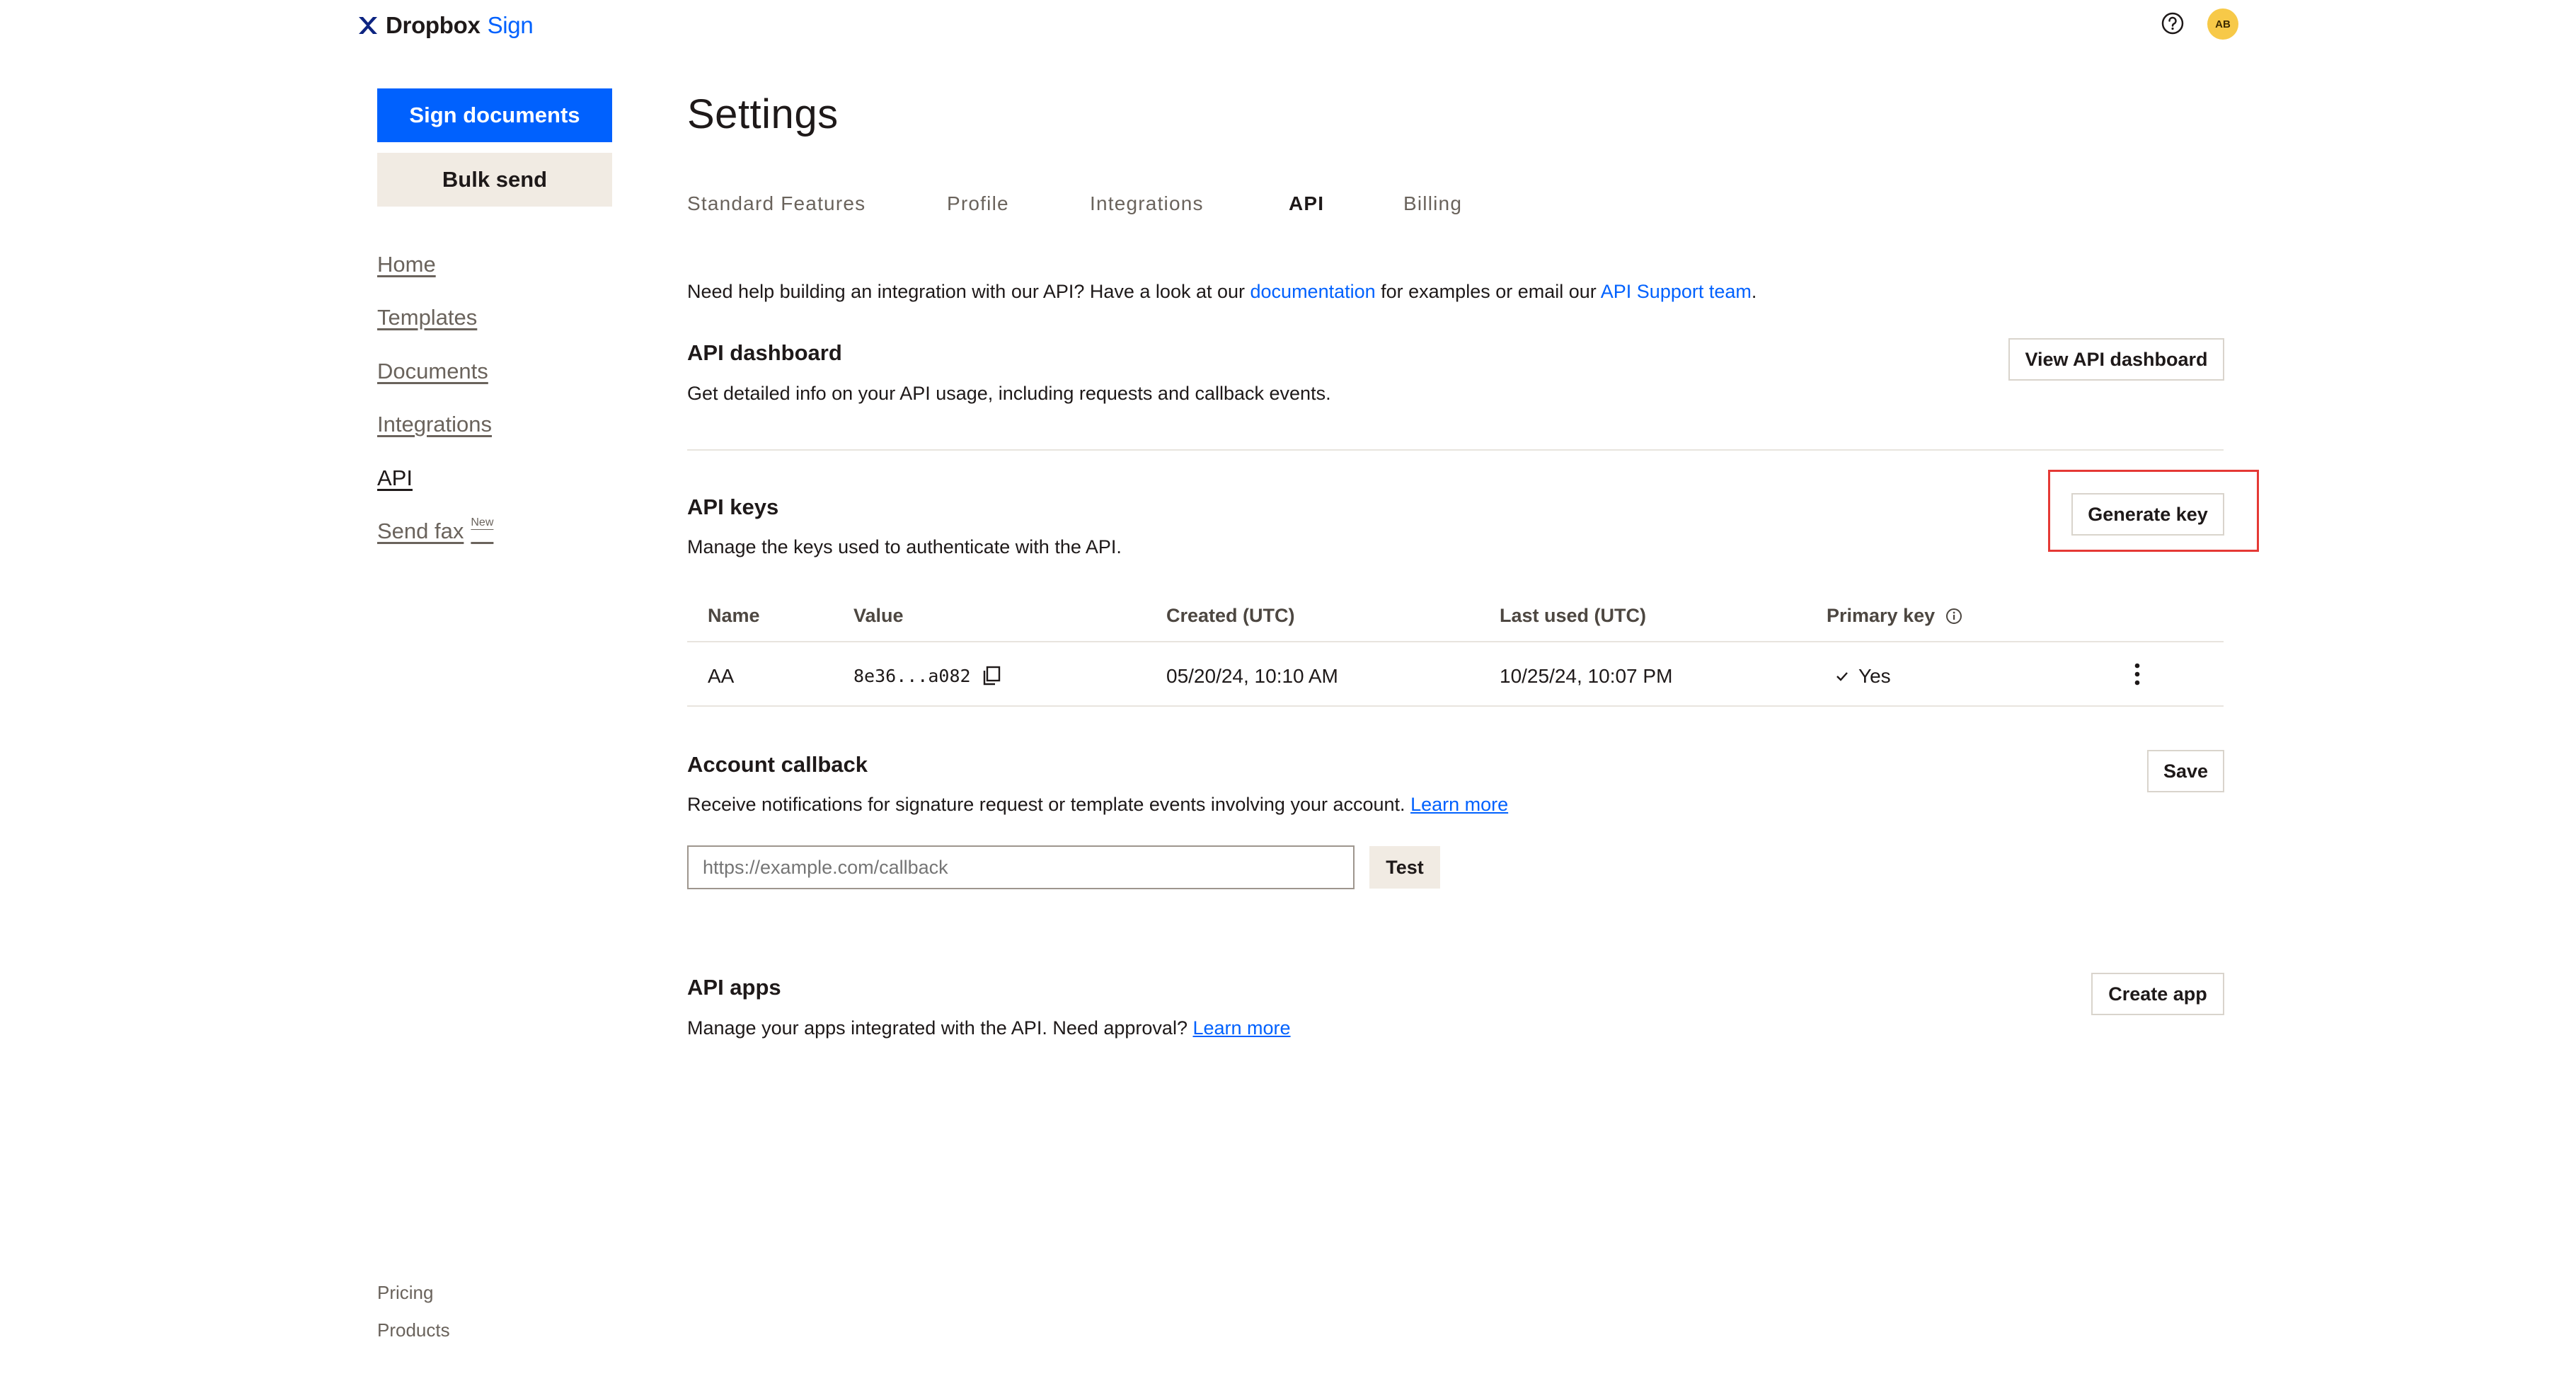  I want to click on tab-integrations: Integrations, so click(1147, 203).